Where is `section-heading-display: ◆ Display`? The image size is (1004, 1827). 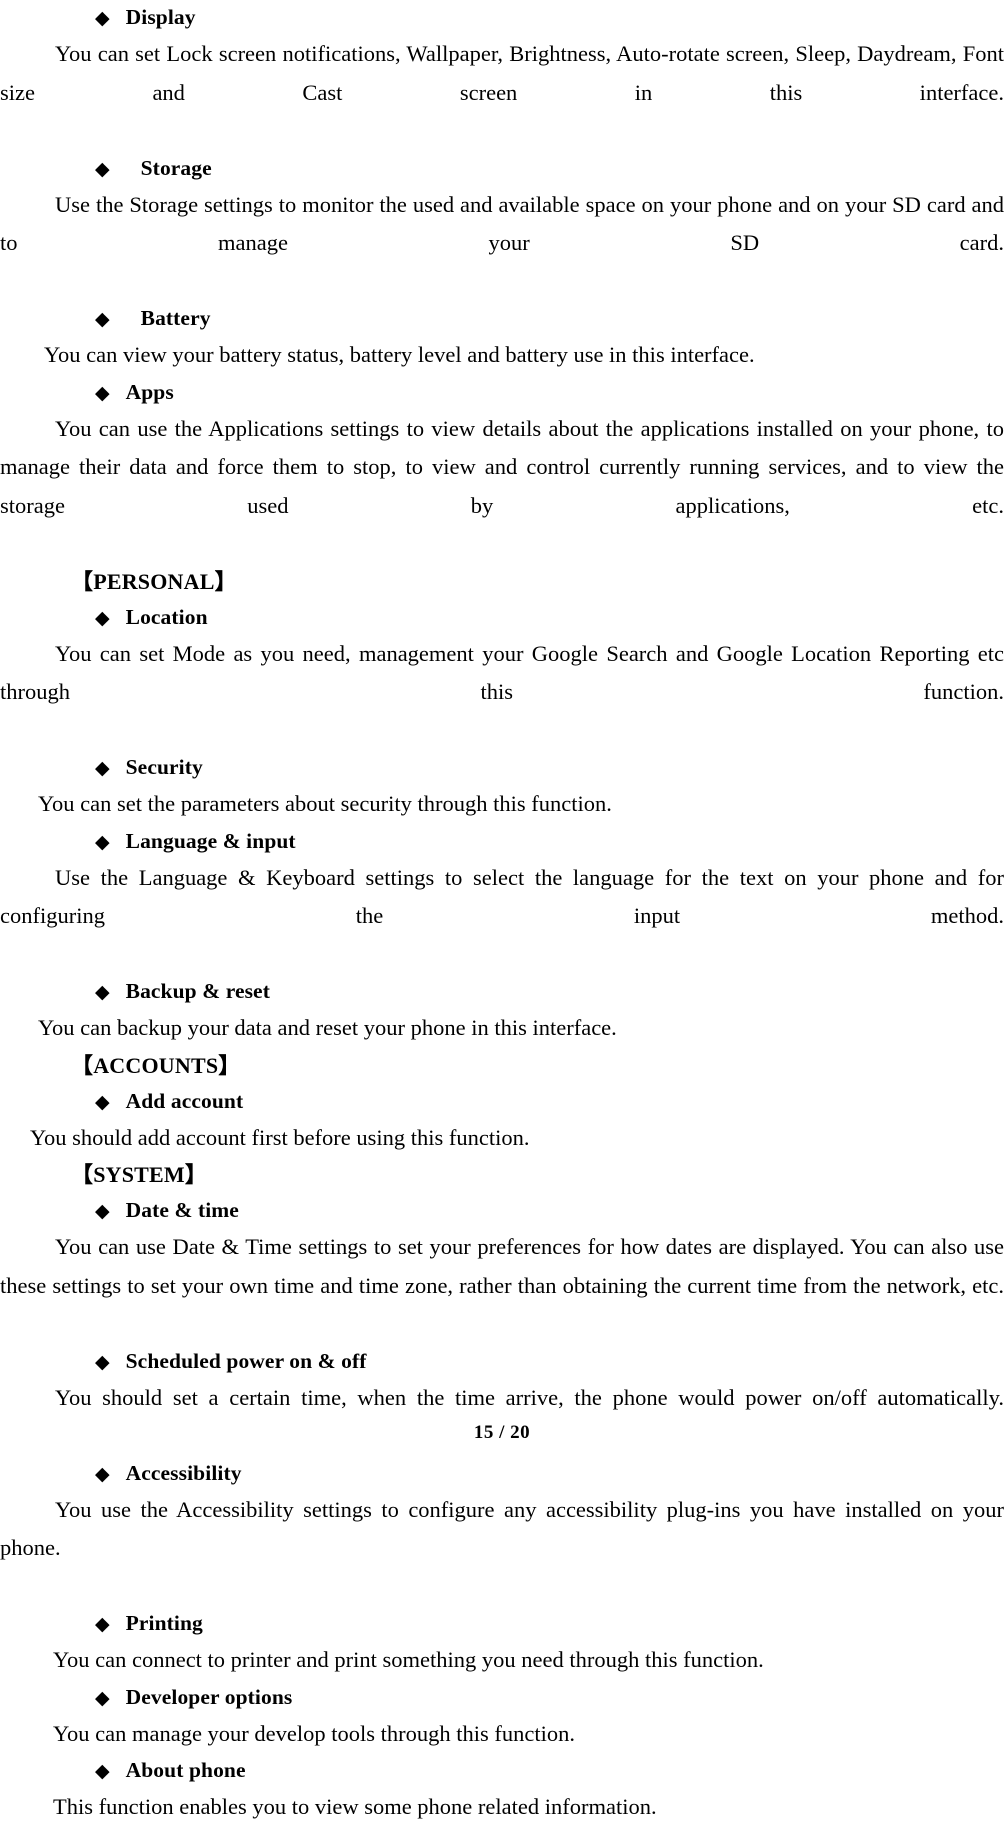 section-heading-display: ◆ Display is located at coordinates (502, 17).